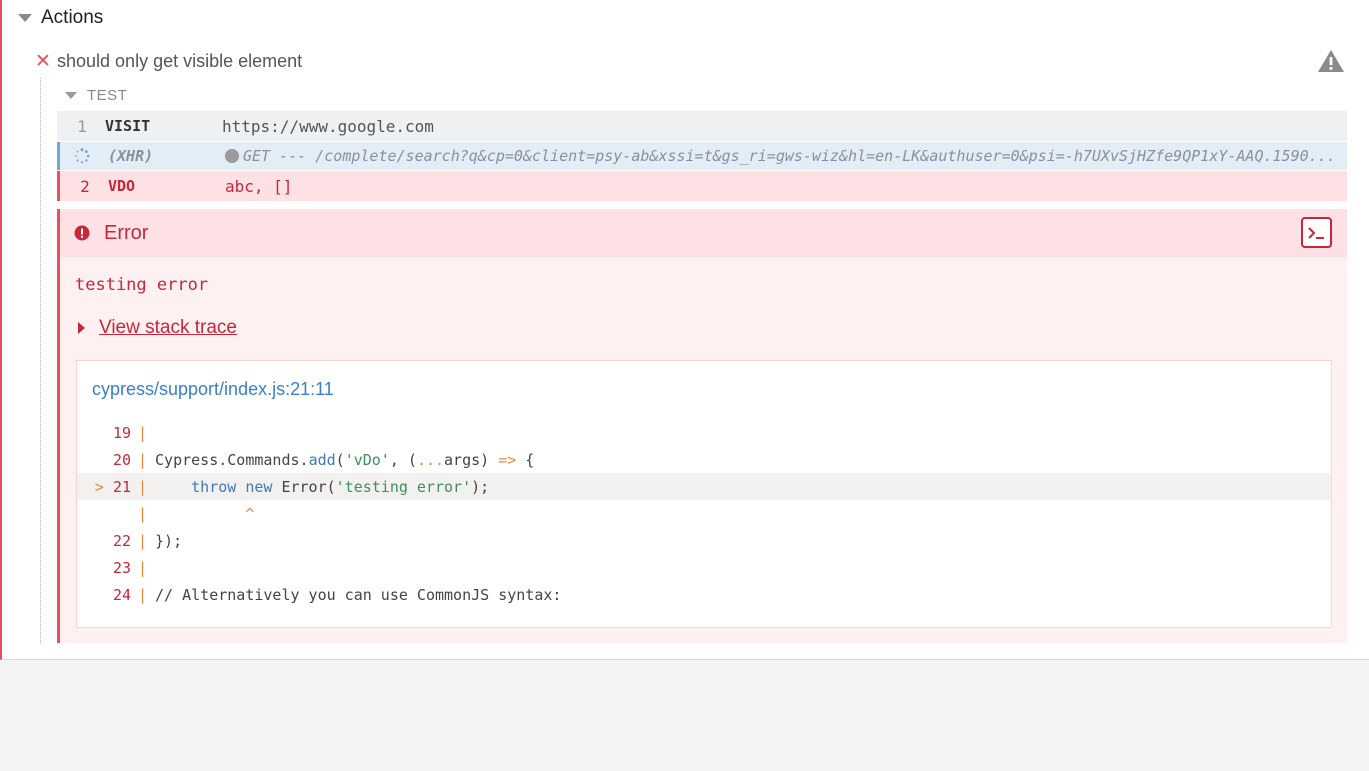  Describe the element at coordinates (232, 156) in the screenshot. I see `status-dot-icon` at that location.